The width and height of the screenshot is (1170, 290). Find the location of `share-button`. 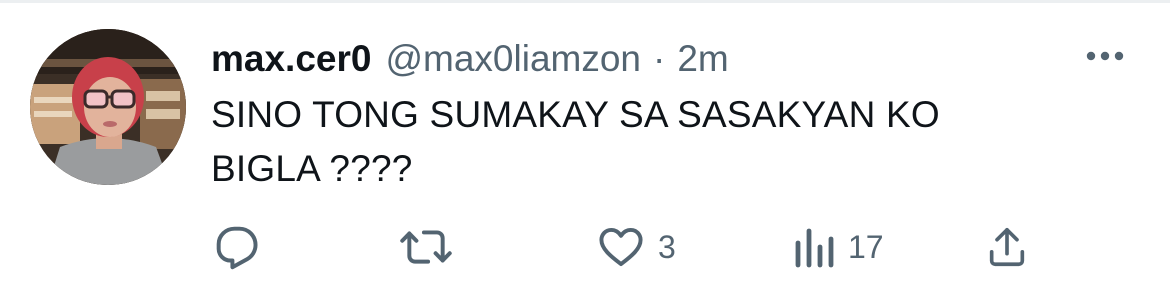

share-button is located at coordinates (1013, 247).